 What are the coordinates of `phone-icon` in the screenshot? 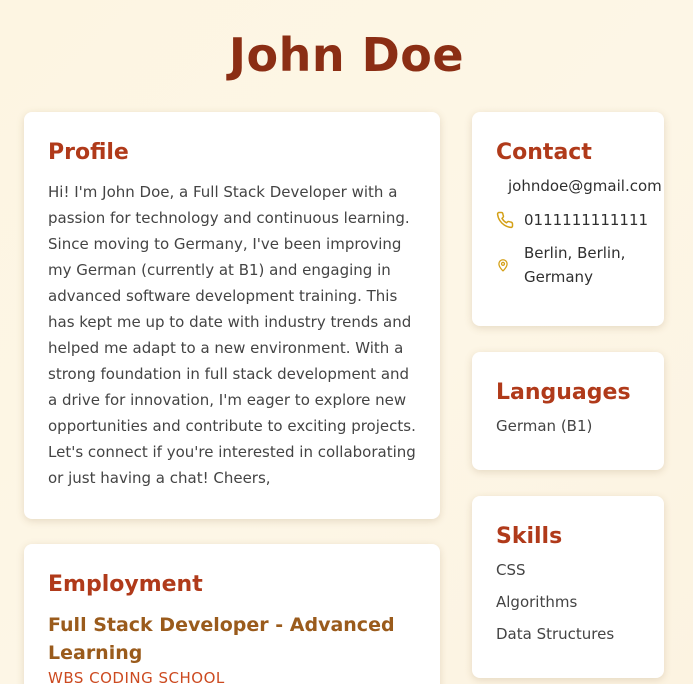 It's located at (510, 220).